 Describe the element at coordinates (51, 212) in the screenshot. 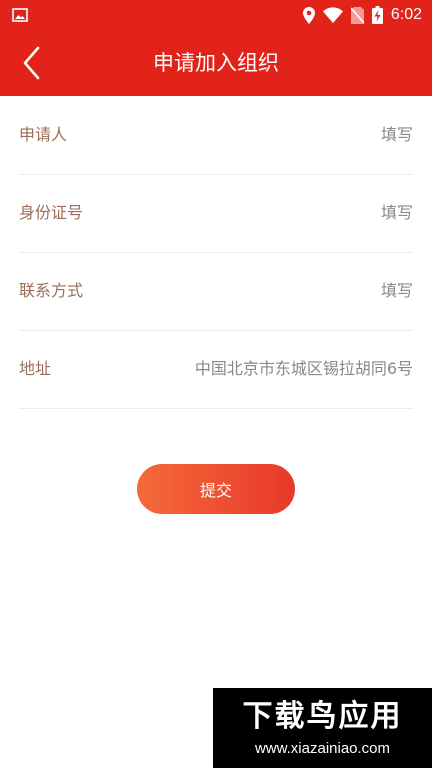

I see `id-number-label: 身份证号` at that location.